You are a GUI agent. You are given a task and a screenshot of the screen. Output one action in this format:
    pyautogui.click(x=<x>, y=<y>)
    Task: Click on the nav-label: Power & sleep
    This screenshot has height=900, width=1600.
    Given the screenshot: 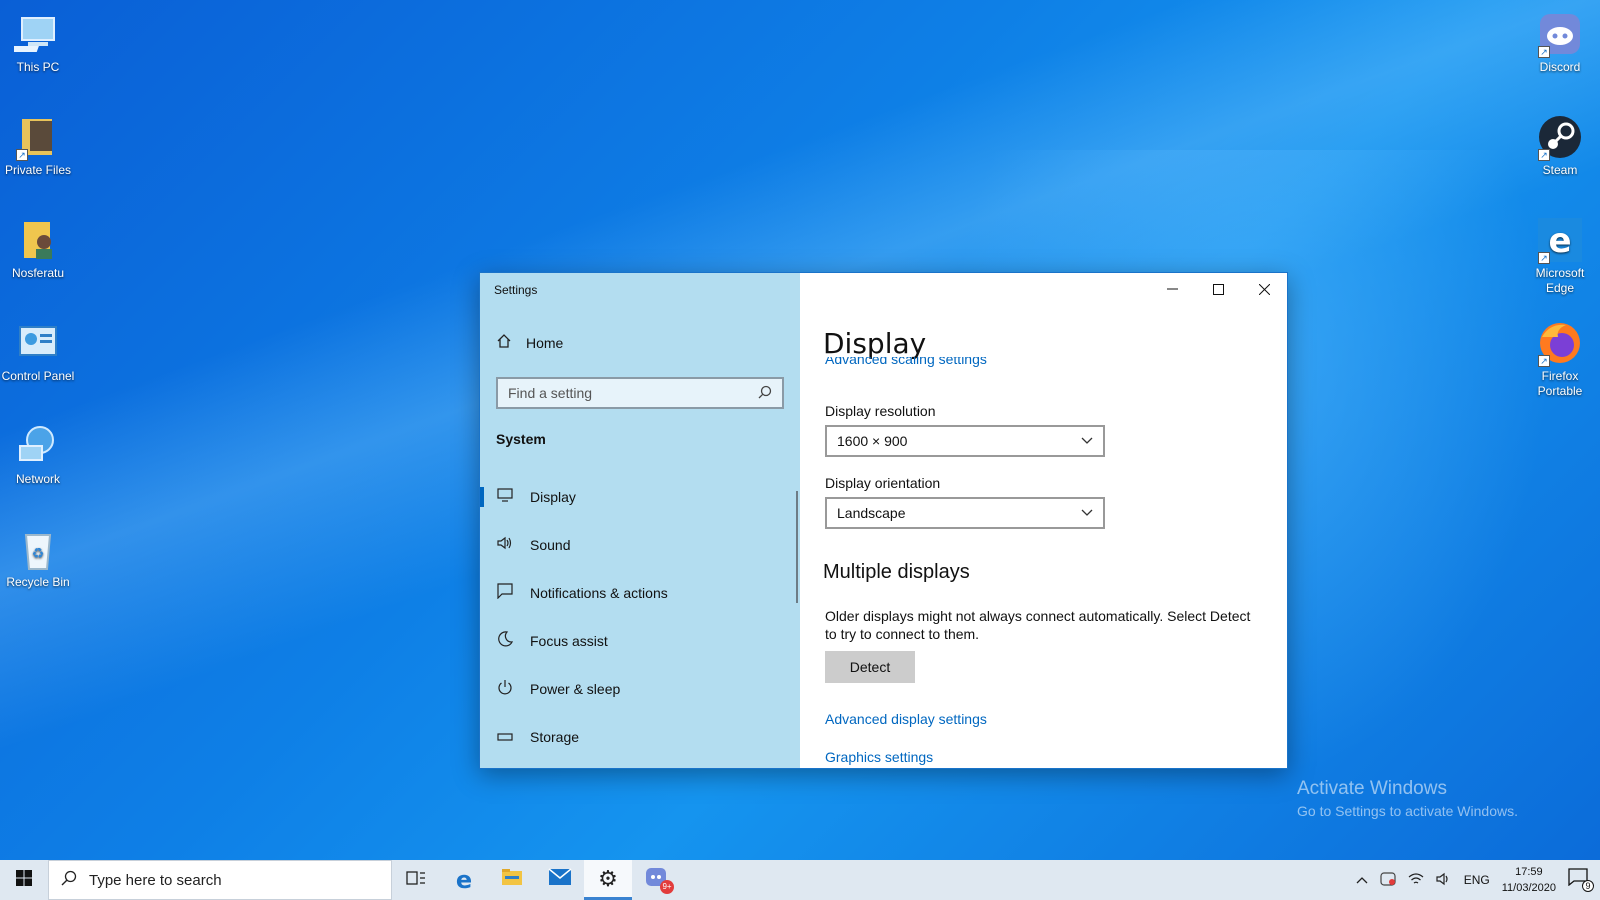 What is the action you would take?
    pyautogui.click(x=575, y=689)
    